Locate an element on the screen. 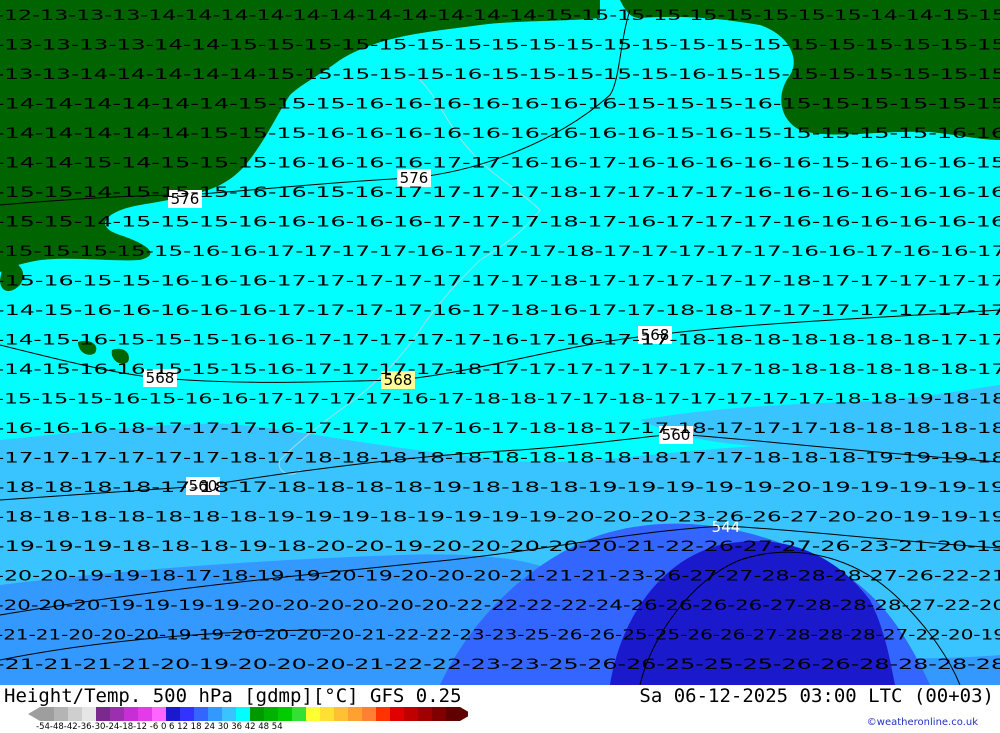 This screenshot has width=1000, height=733. colorbar-arrow-right is located at coordinates (464, 714).